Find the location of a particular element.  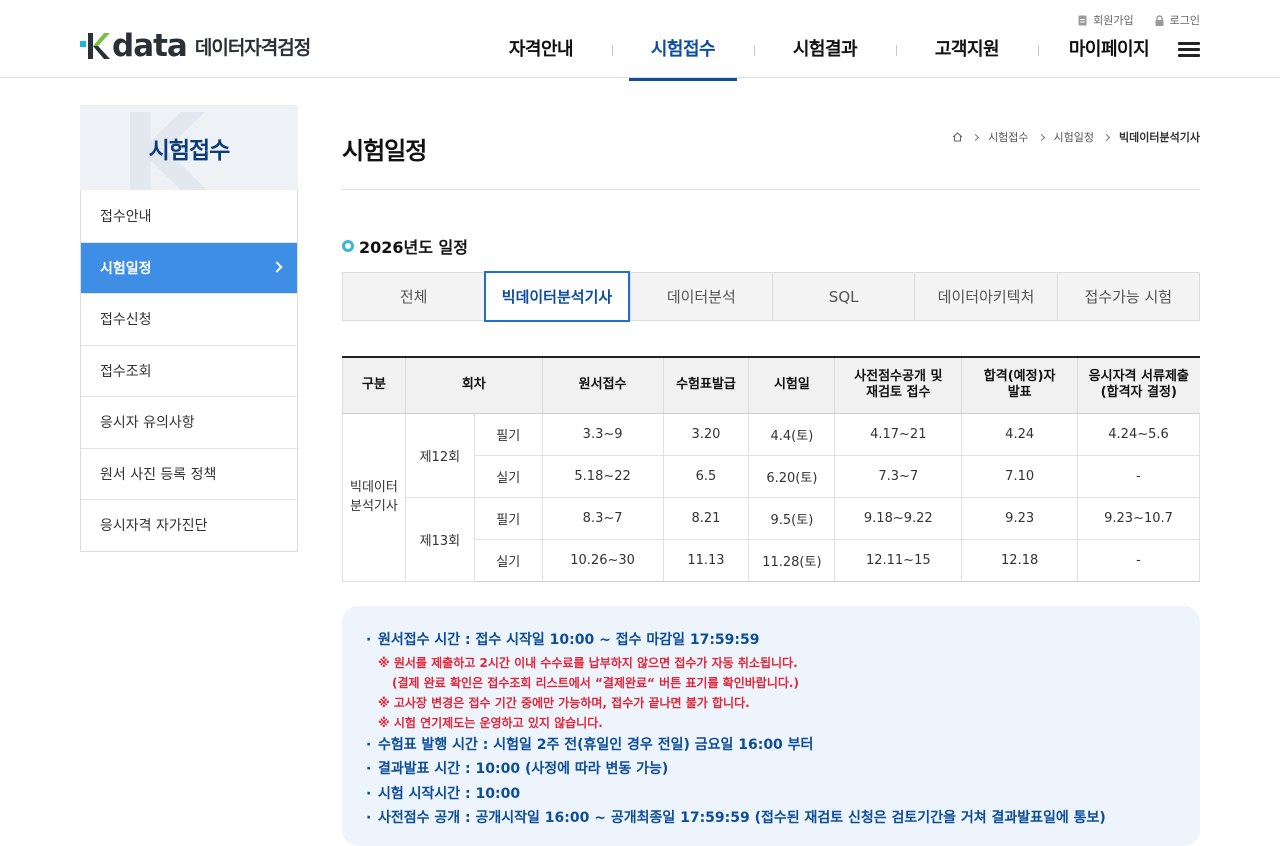

login-link: 로그인 is located at coordinates (1177, 20).